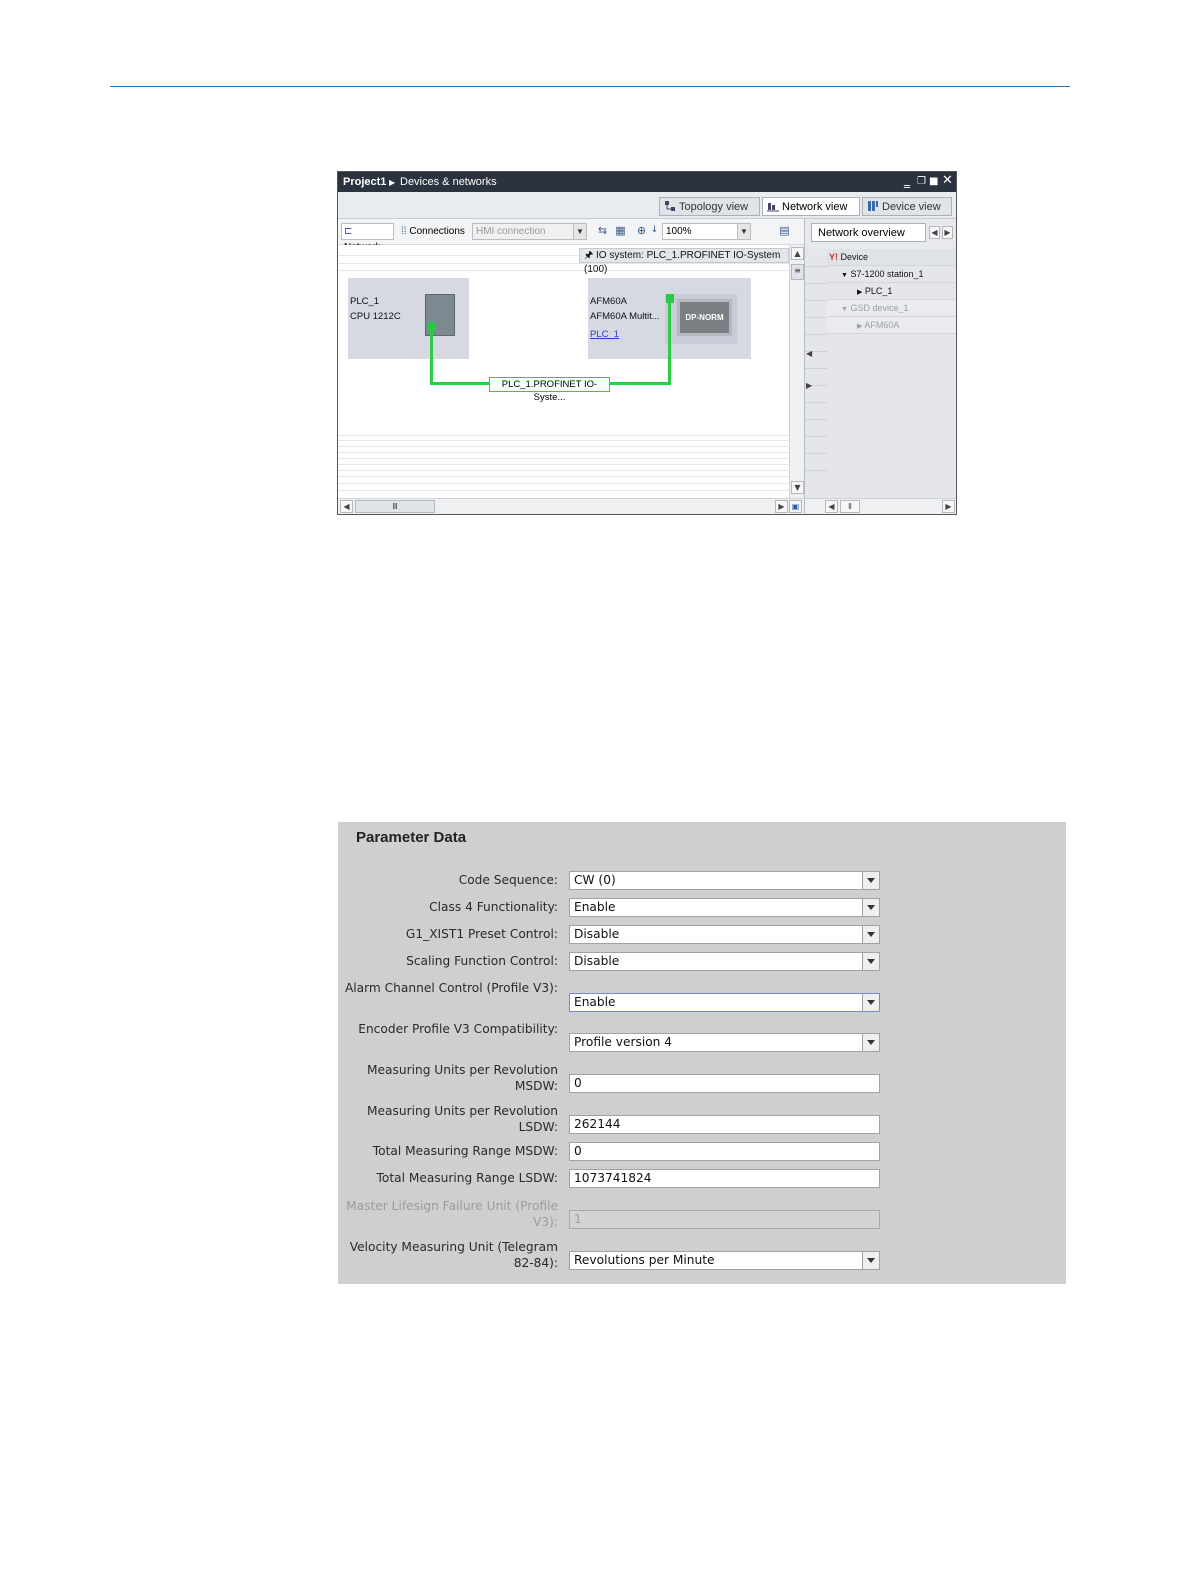 This screenshot has width=1191, height=1584. I want to click on close-icon: ✕, so click(947, 180).